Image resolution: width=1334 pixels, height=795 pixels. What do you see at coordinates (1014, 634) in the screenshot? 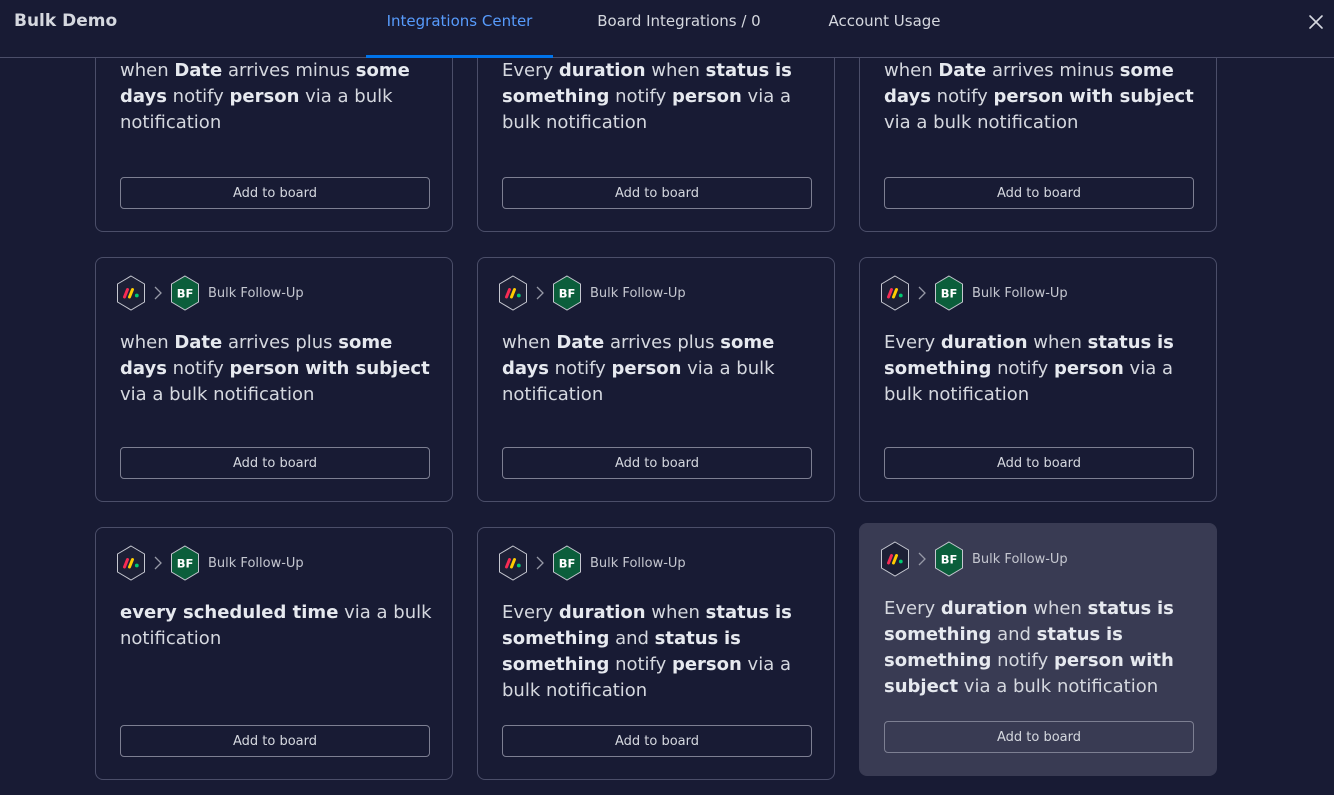
I see `recipe-text: and` at bounding box center [1014, 634].